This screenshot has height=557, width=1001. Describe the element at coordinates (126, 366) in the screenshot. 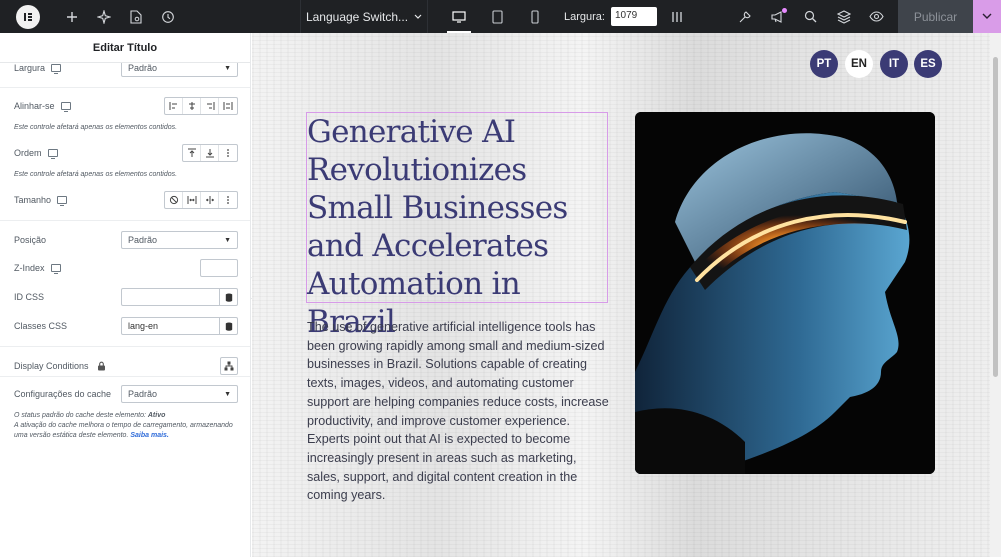

I see `display-conditions-control: Display Conditions` at that location.